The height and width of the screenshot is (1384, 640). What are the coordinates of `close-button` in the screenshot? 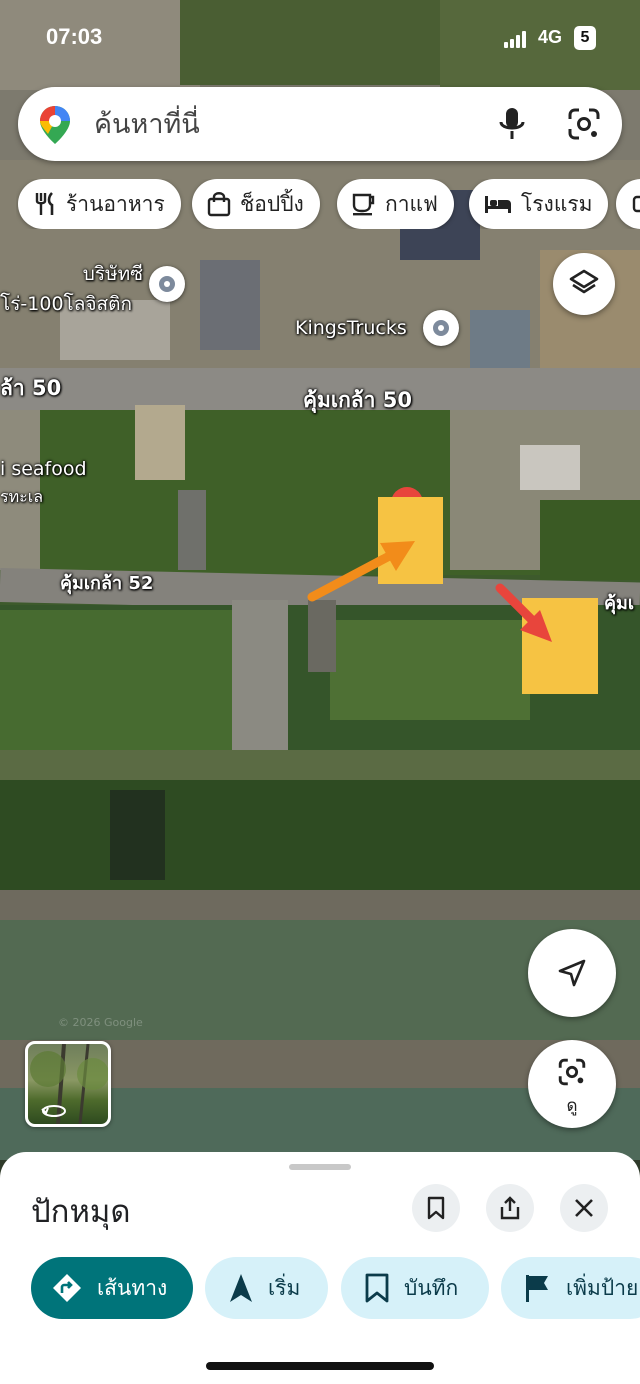 It's located at (584, 1208).